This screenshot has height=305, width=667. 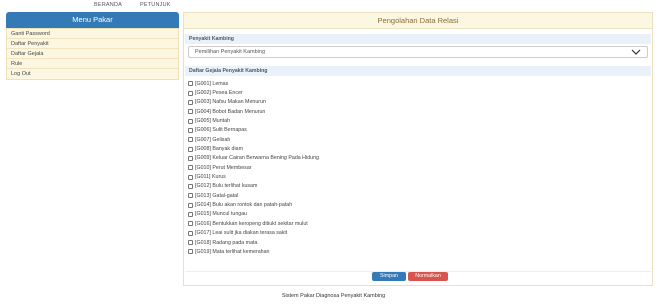 What do you see at coordinates (418, 176) in the screenshot?
I see `symptom-item: [G011] Kurus` at bounding box center [418, 176].